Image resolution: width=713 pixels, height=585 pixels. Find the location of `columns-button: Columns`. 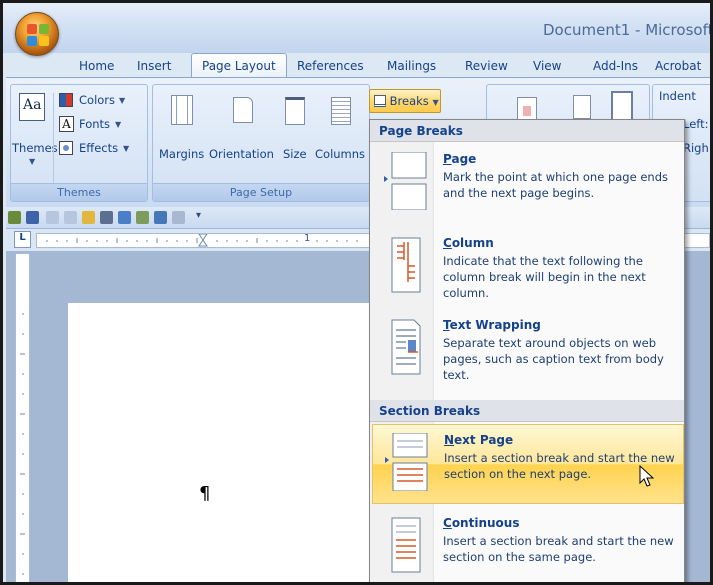

columns-button: Columns is located at coordinates (341, 127).